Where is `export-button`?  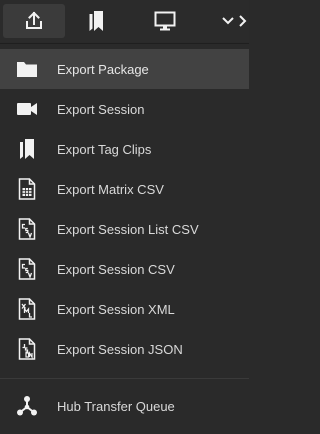 export-button is located at coordinates (34, 21).